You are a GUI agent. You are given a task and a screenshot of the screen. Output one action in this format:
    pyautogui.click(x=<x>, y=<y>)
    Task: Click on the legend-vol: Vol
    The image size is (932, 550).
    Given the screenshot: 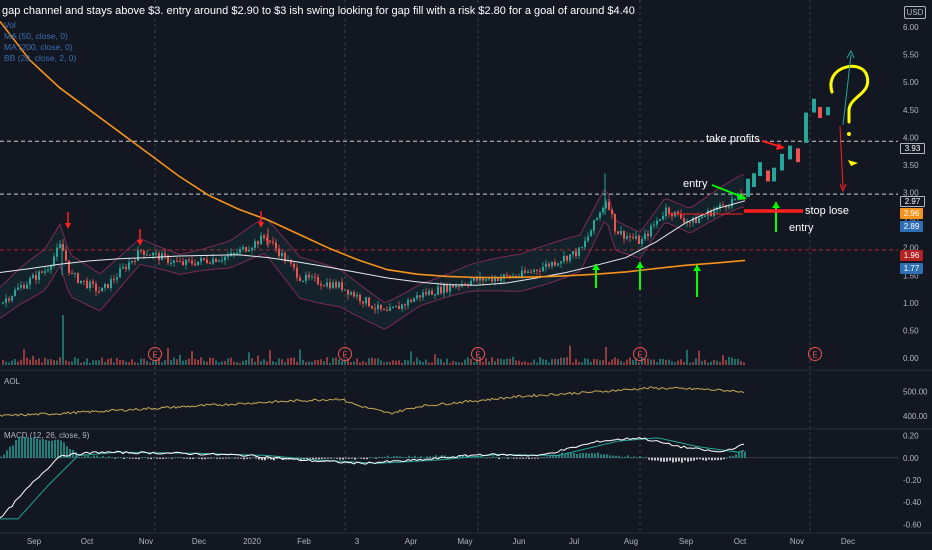 What is the action you would take?
    pyautogui.click(x=10, y=25)
    